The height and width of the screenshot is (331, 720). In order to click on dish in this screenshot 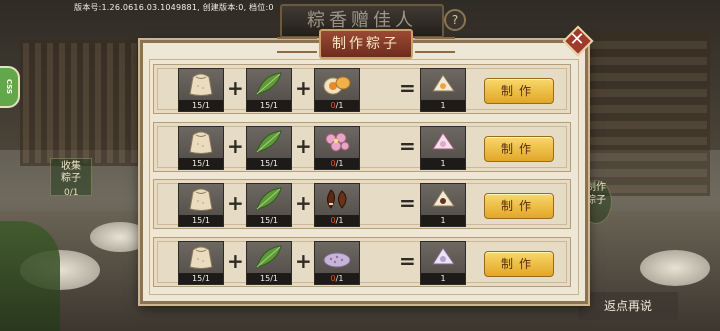, I will do `click(675, 268)`.